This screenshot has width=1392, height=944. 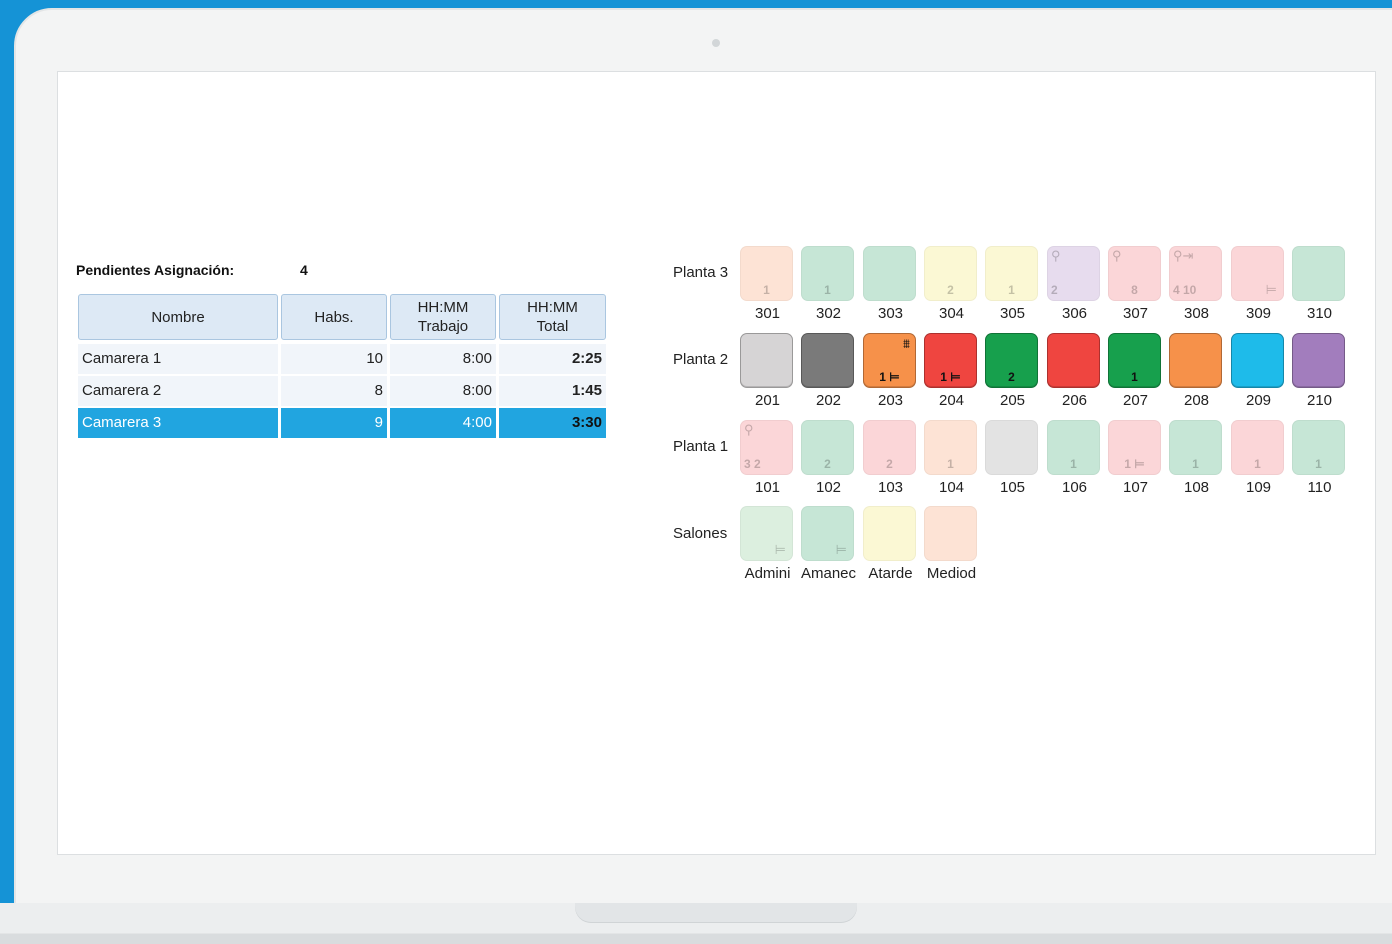 I want to click on table-row: Camarera 1 10 8:00 2:25, so click(x=342, y=359).